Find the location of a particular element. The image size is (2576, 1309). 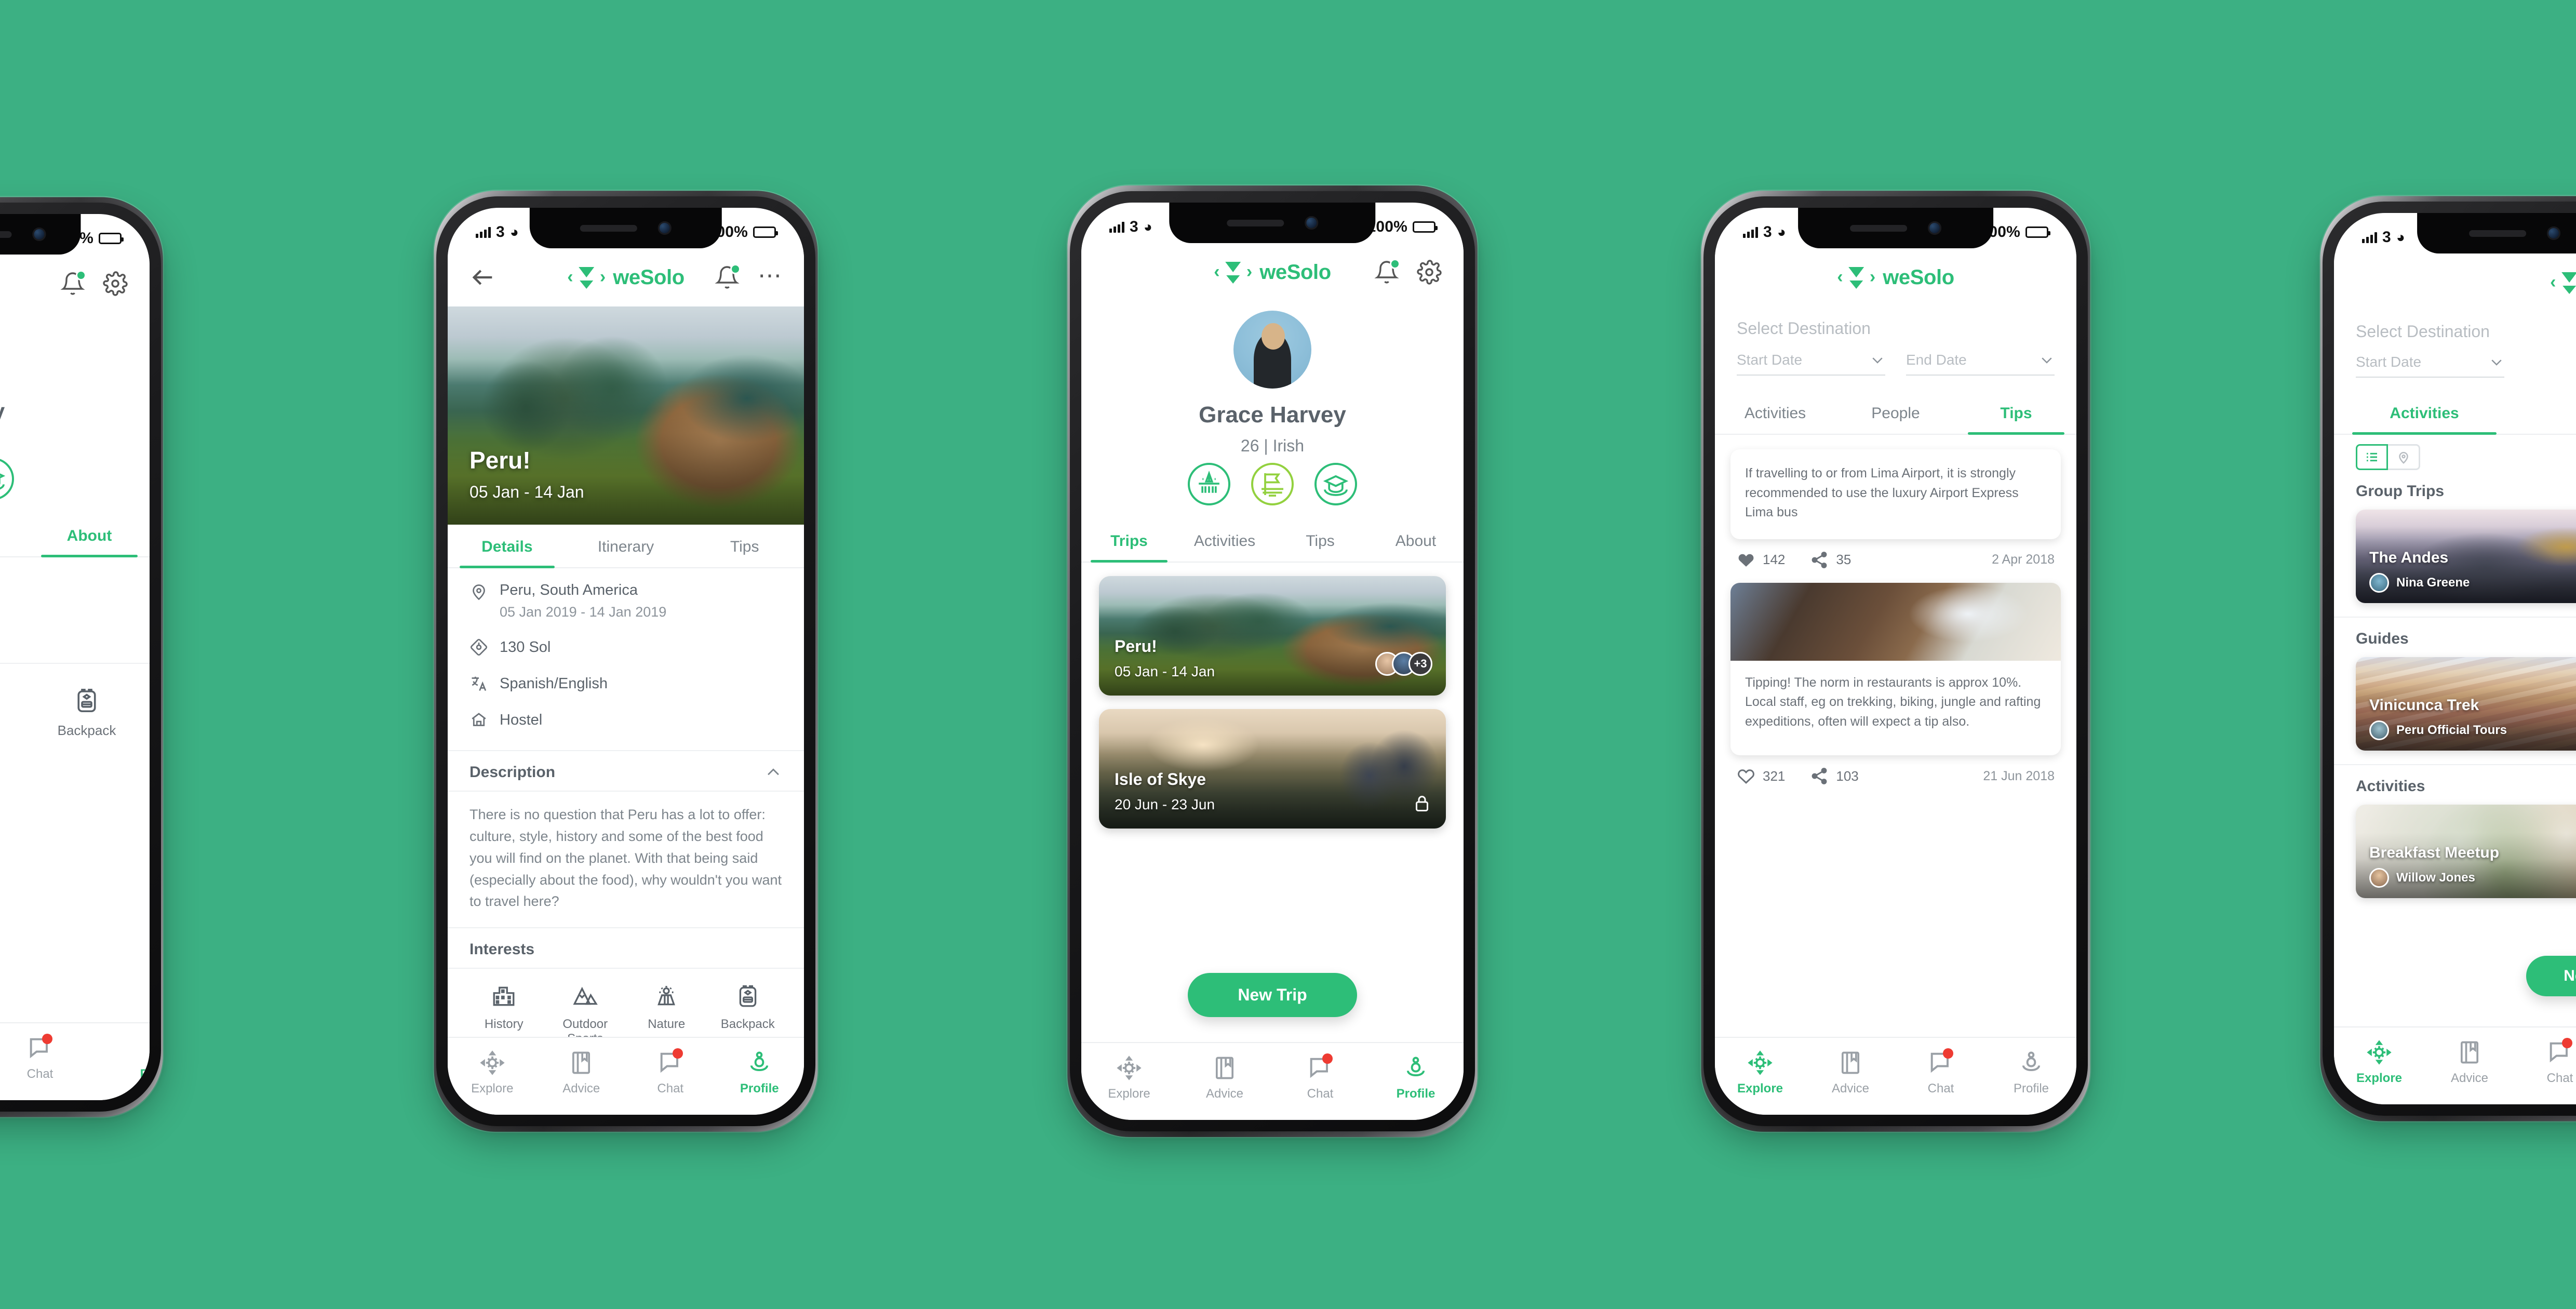

explore-card: Vinicunca Trek Peru Official Tours is located at coordinates (2466, 704).